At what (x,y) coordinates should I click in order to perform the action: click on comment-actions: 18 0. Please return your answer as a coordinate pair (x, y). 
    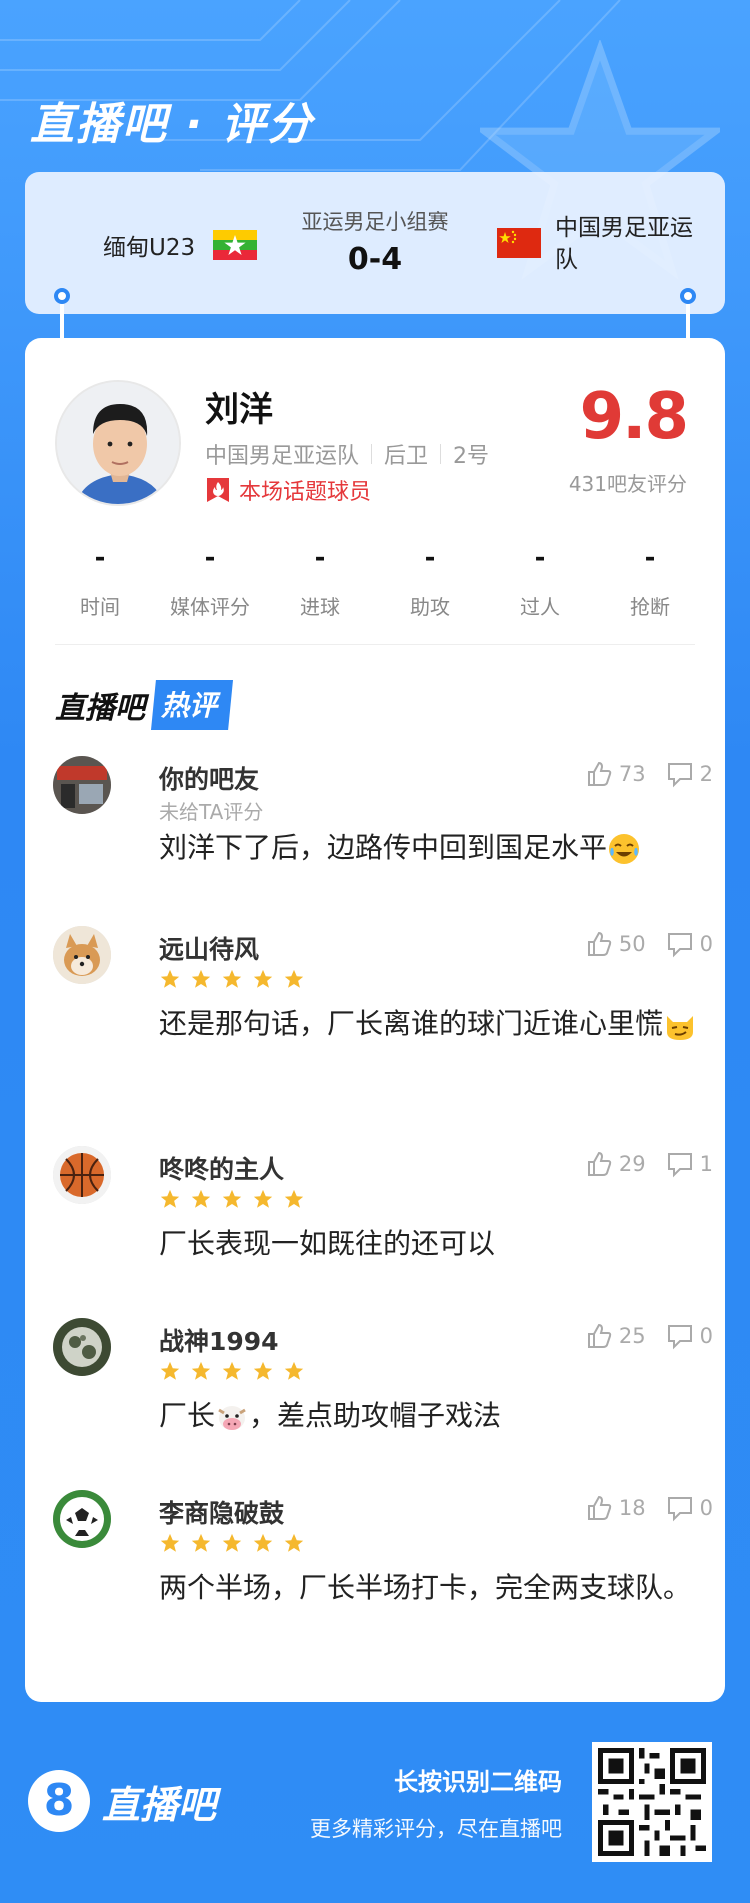
    Looking at the image, I should click on (639, 1508).